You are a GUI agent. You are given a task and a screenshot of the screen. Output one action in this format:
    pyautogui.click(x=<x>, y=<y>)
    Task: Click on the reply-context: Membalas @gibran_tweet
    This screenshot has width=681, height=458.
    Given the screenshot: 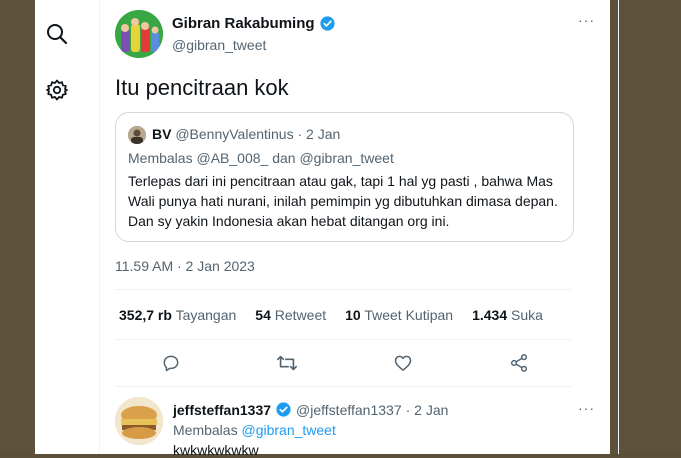 What is the action you would take?
    pyautogui.click(x=254, y=430)
    